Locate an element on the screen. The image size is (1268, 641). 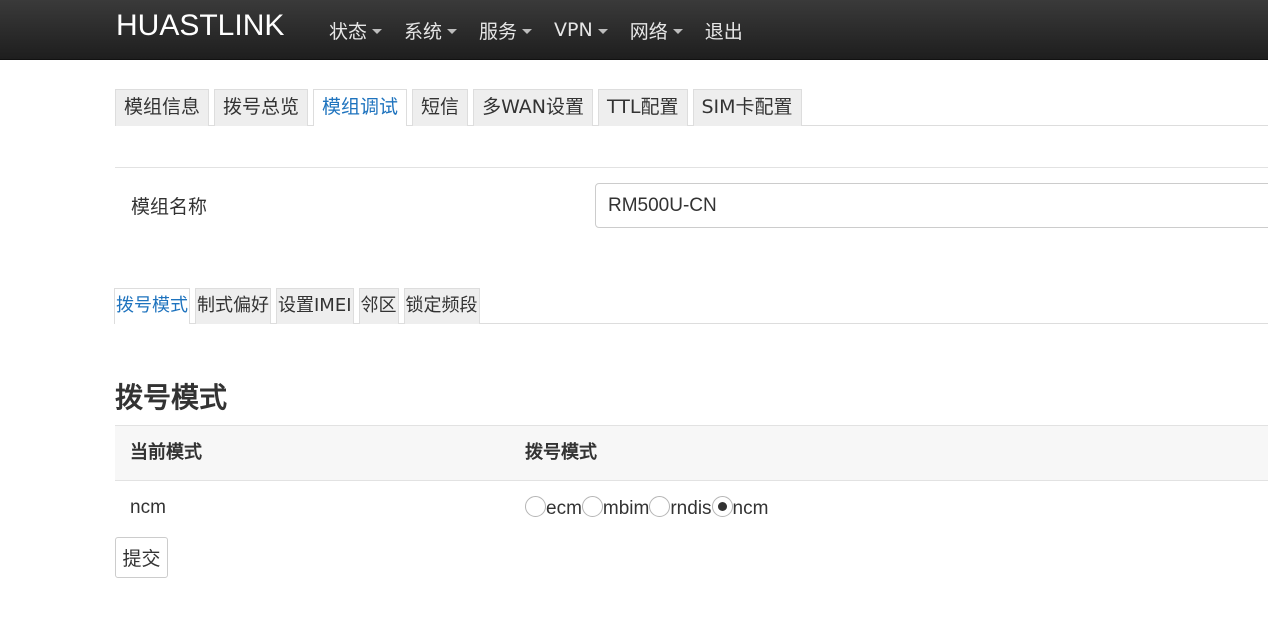
tab-dial-mode: 拨号模式 is located at coordinates (152, 306).